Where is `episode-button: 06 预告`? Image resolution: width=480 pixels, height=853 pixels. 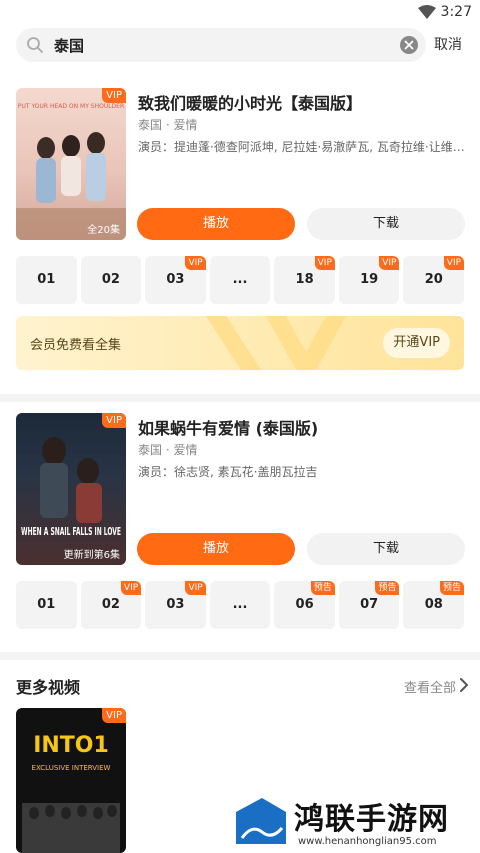 episode-button: 06 预告 is located at coordinates (304, 605).